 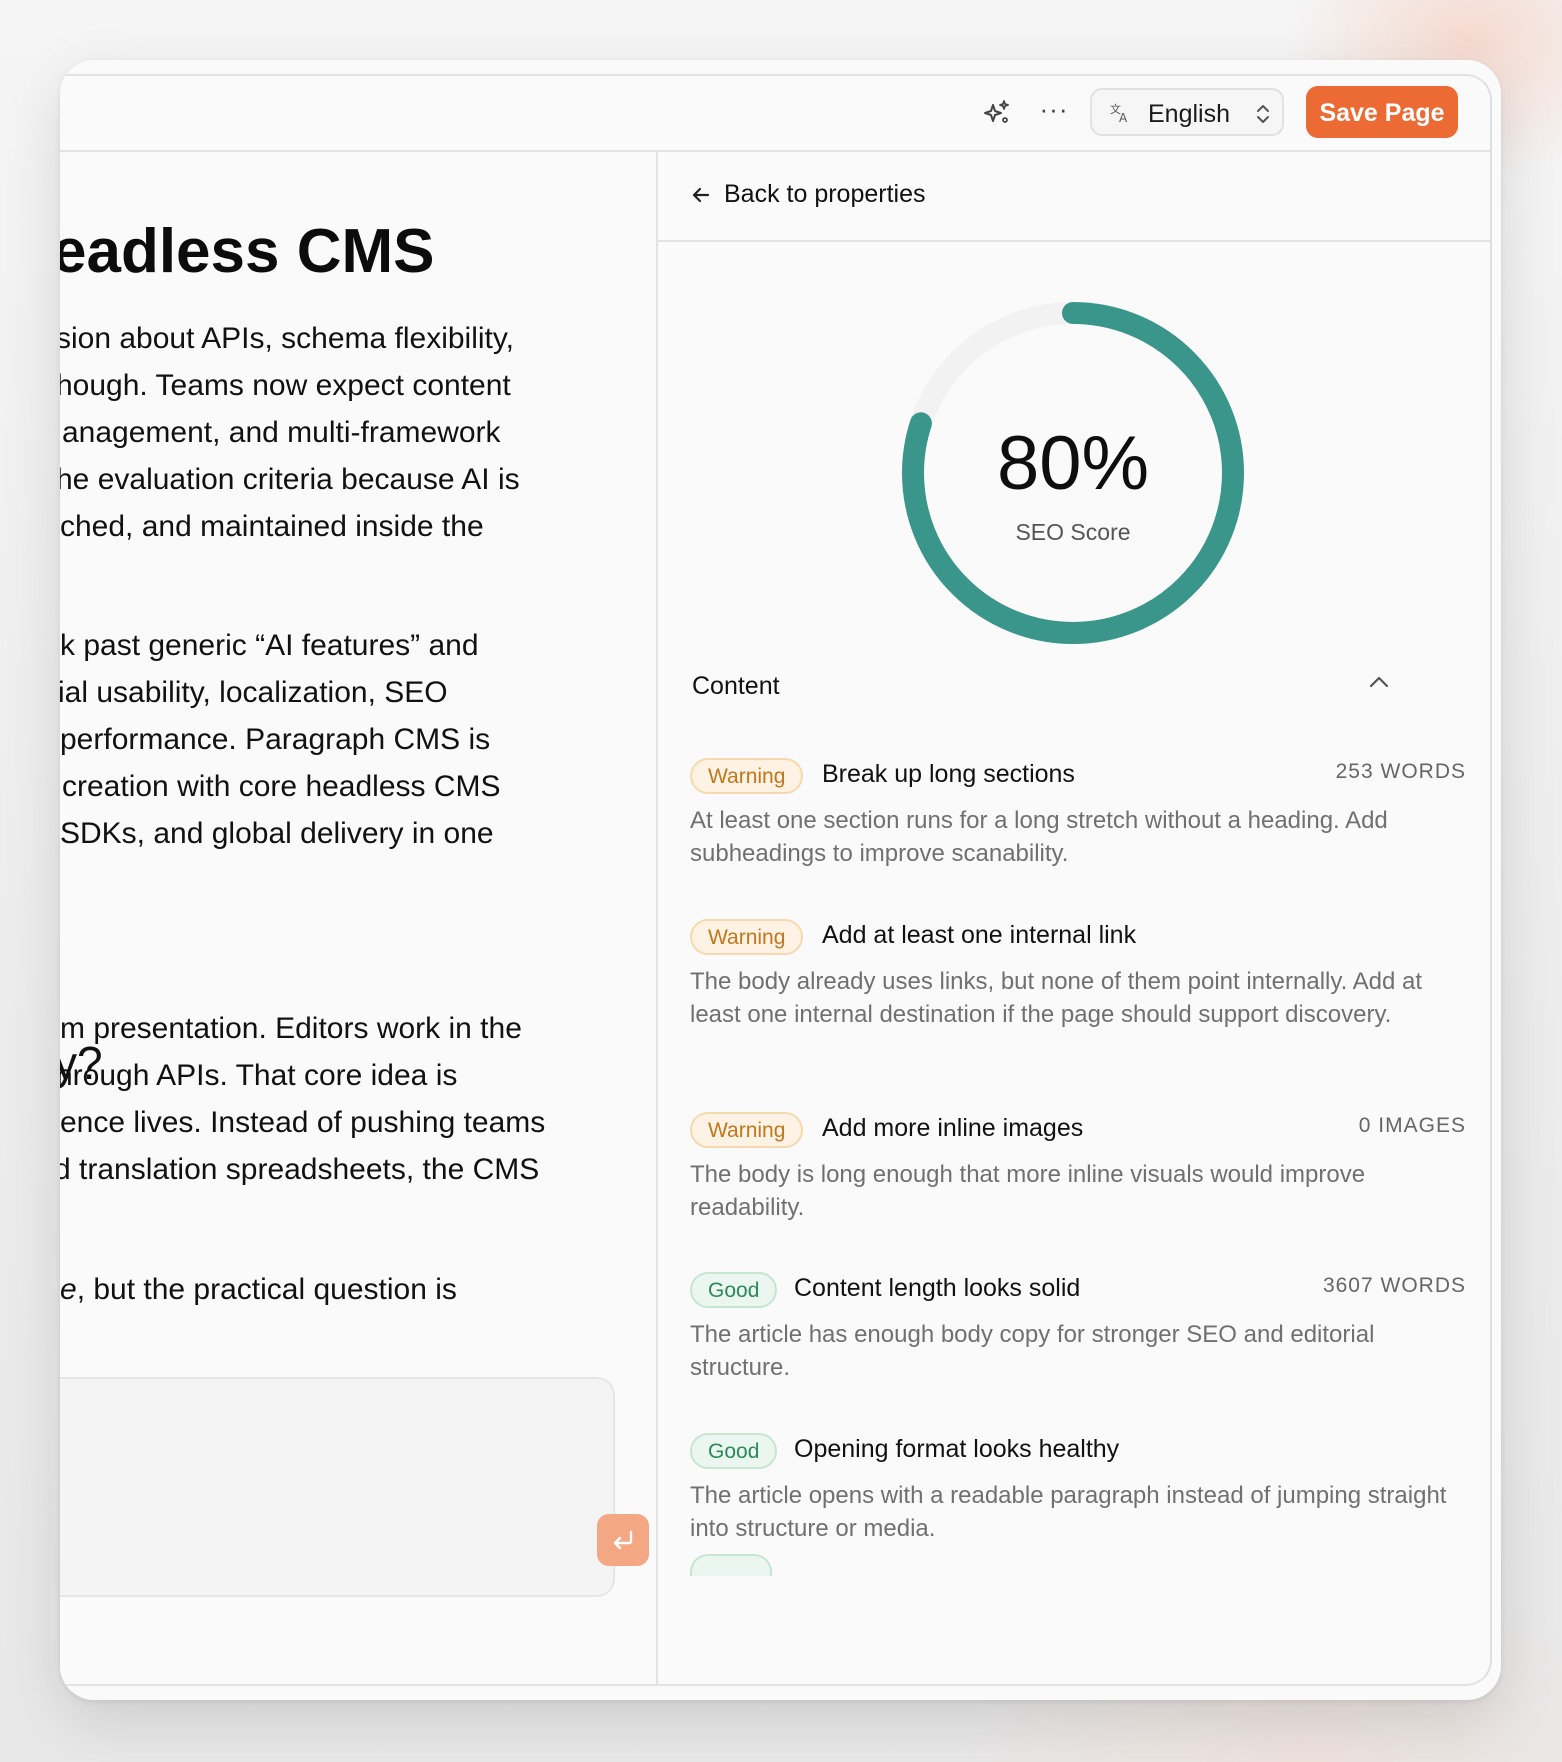 What do you see at coordinates (247, 251) in the screenshot?
I see `article-title: eadless CMS` at bounding box center [247, 251].